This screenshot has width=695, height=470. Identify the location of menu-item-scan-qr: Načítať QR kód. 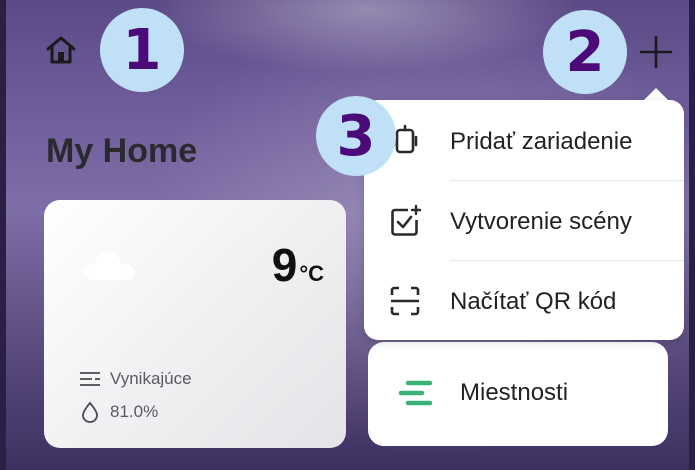
(524, 300).